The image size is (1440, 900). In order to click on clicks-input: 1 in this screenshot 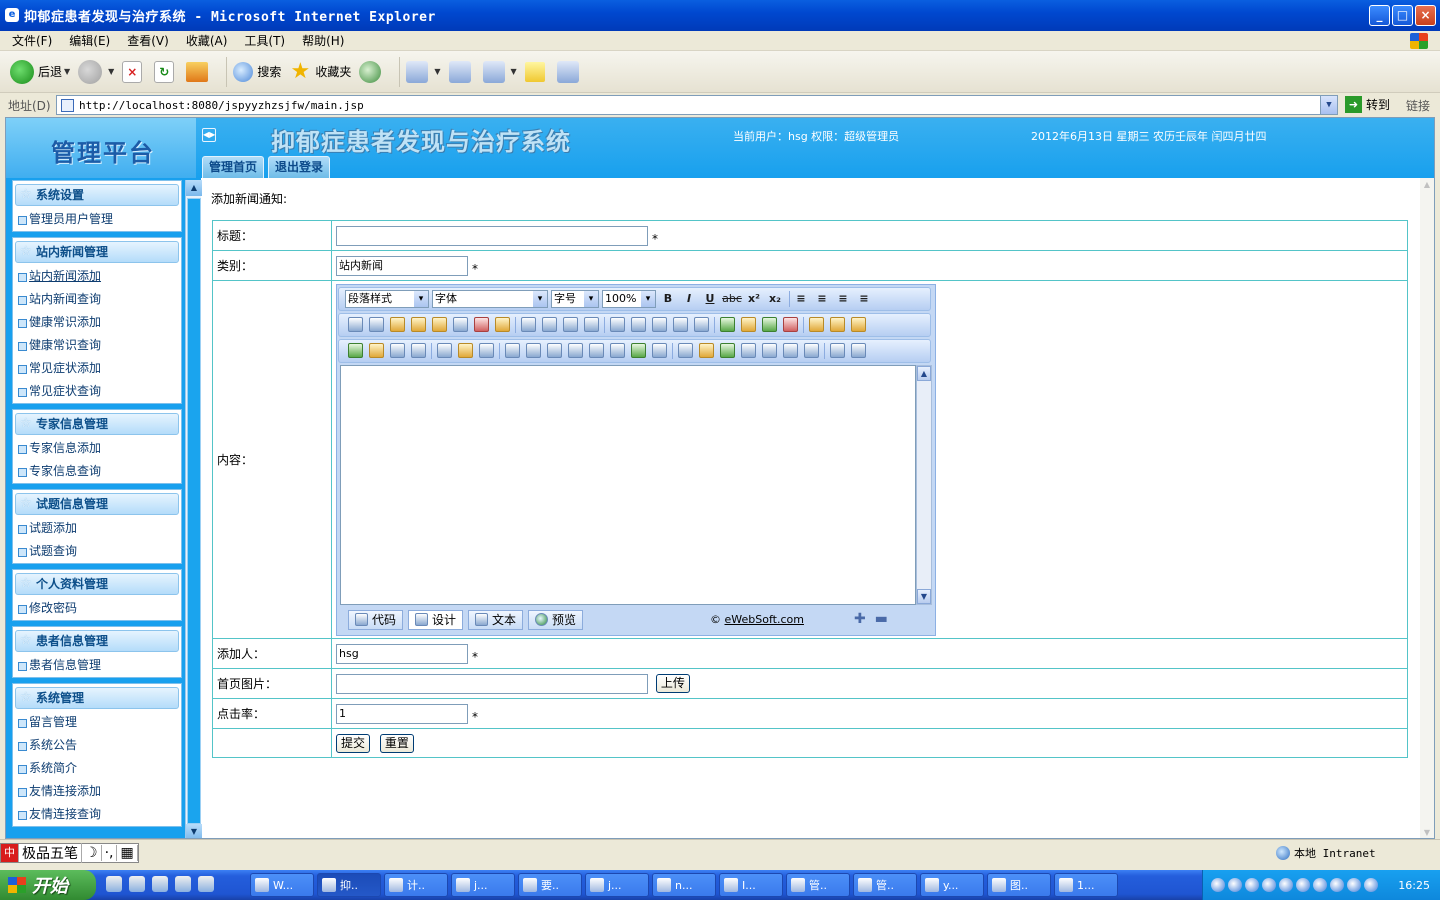, I will do `click(402, 713)`.